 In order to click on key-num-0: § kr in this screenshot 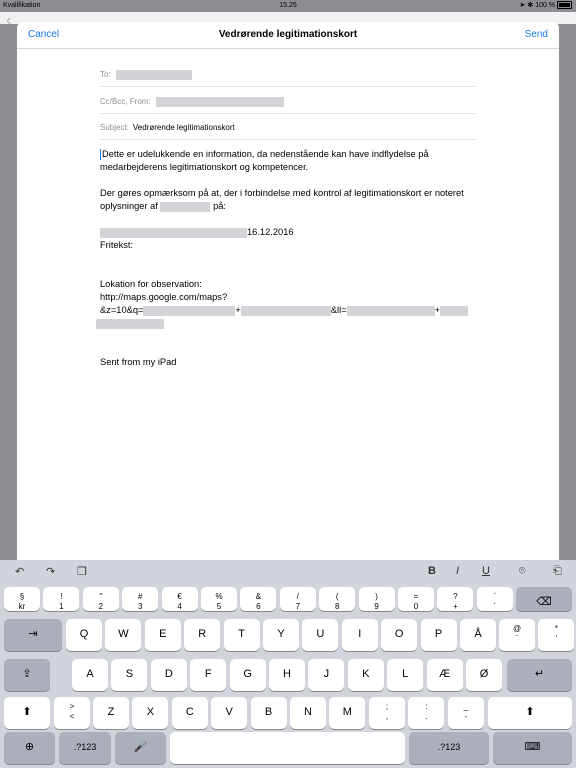, I will do `click(22, 599)`.